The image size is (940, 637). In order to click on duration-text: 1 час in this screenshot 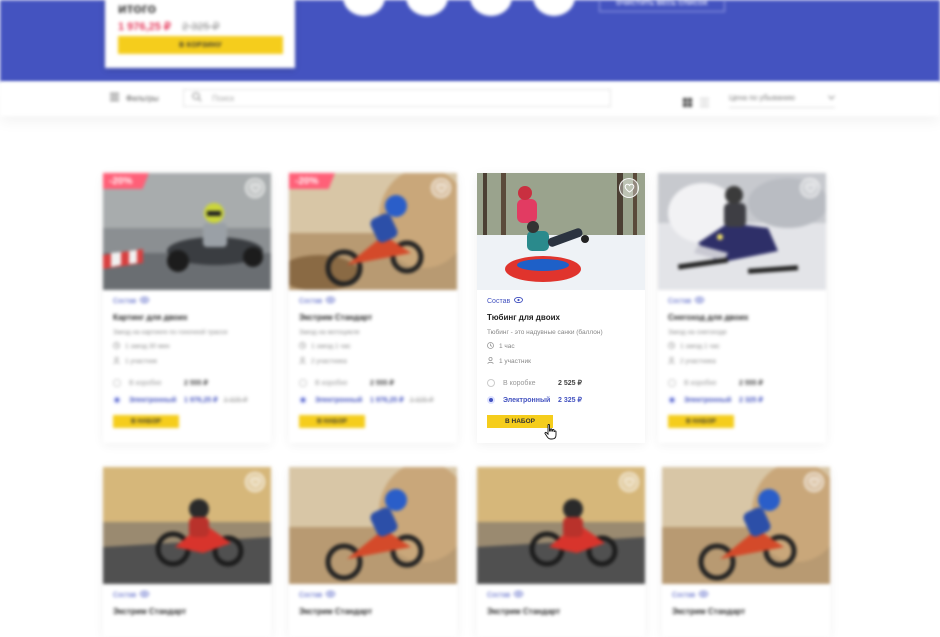, I will do `click(507, 346)`.